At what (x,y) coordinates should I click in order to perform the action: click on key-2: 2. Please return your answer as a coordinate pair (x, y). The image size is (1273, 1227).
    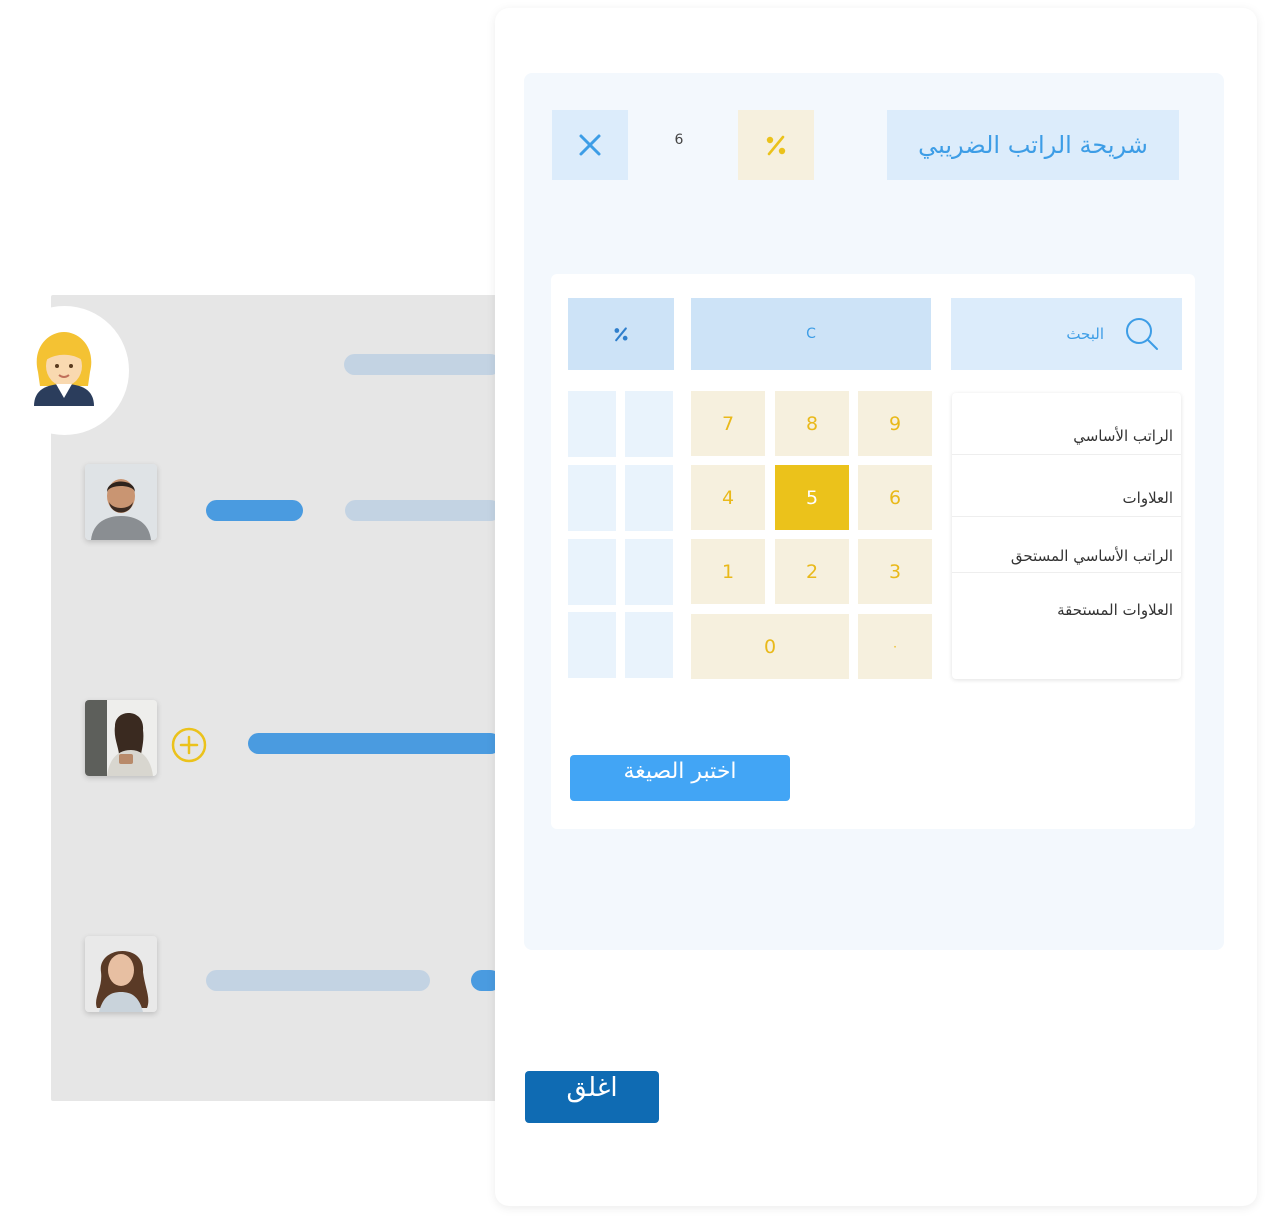
    Looking at the image, I should click on (812, 571).